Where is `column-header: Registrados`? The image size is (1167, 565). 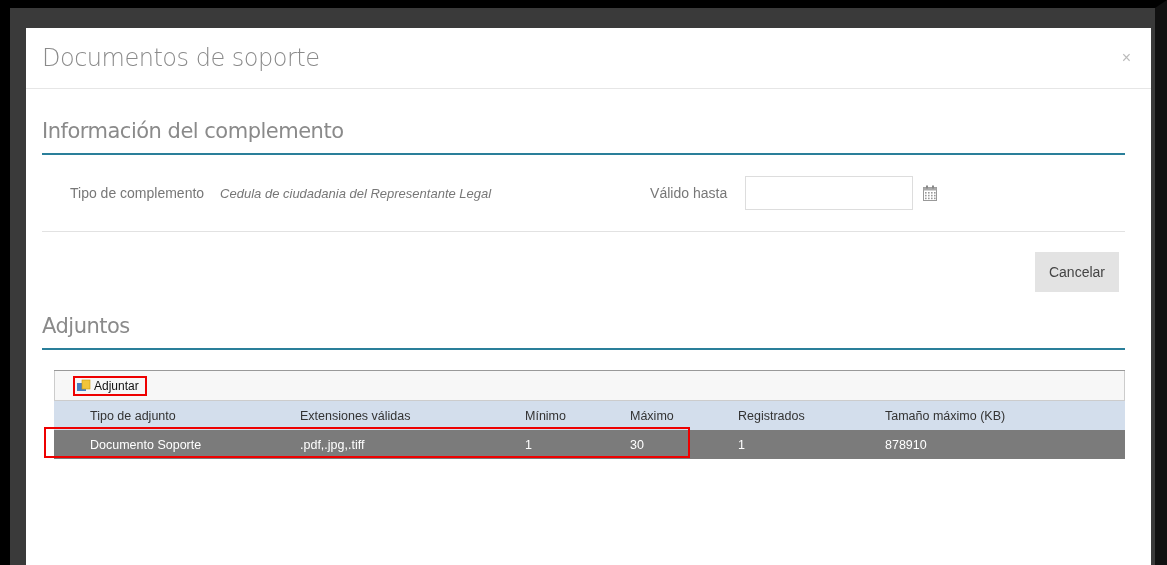
column-header: Registrados is located at coordinates (772, 415).